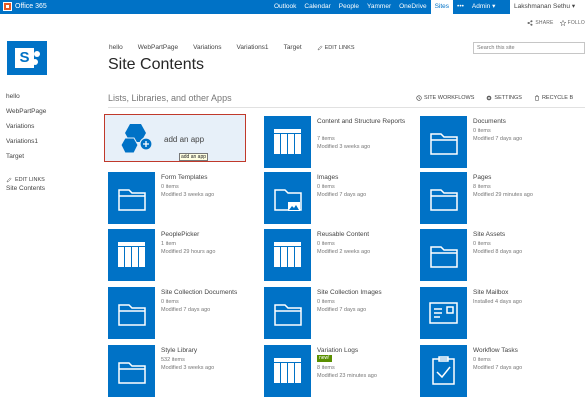 Image resolution: width=585 pixels, height=416 pixels. Describe the element at coordinates (460, 7) in the screenshot. I see `suite-nav-more: •••` at that location.